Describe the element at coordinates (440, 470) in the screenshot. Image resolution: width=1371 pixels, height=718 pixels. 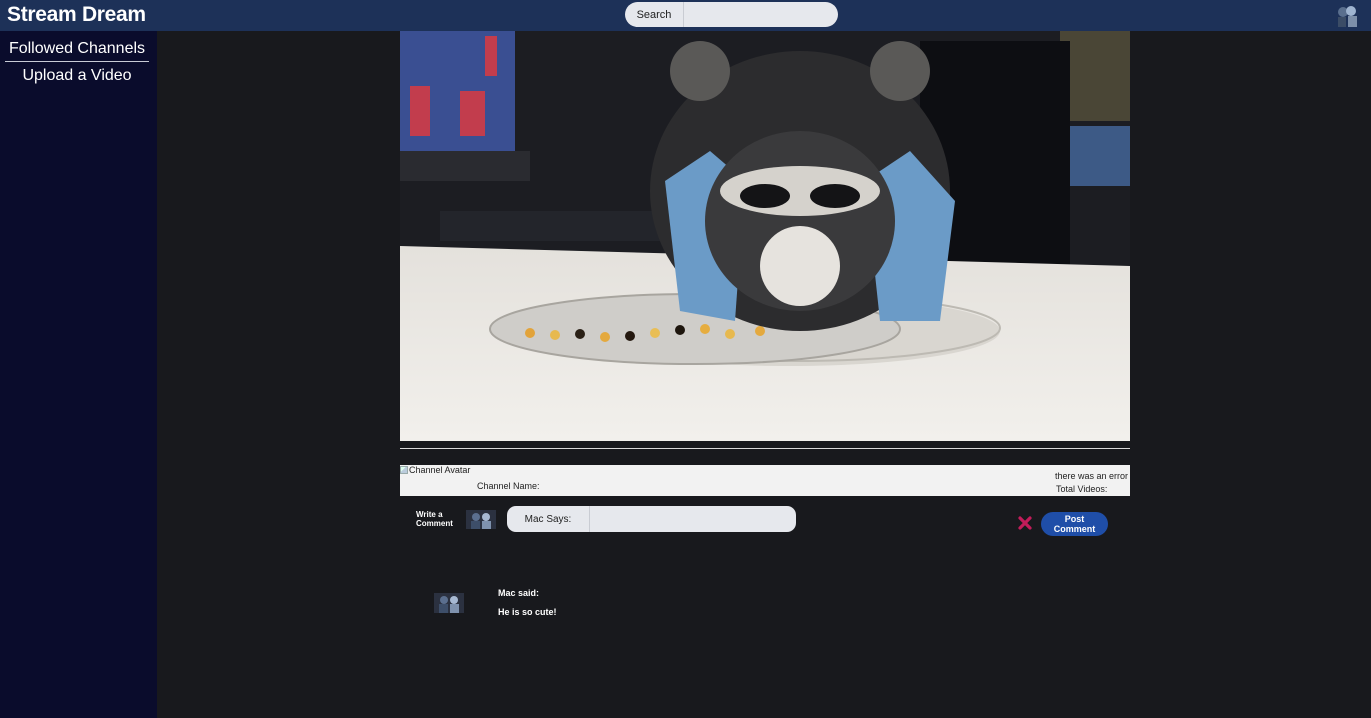
I see `channel-avatar-alt: Channel Avatar` at that location.